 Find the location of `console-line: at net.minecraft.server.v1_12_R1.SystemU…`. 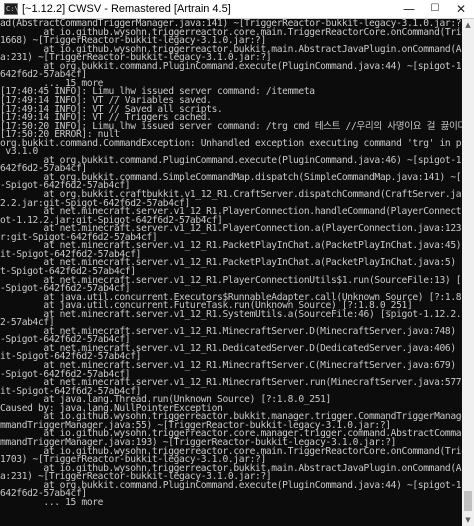

console-line: at net.minecraft.server.v1_12_R1.SystemU… is located at coordinates (252, 314).